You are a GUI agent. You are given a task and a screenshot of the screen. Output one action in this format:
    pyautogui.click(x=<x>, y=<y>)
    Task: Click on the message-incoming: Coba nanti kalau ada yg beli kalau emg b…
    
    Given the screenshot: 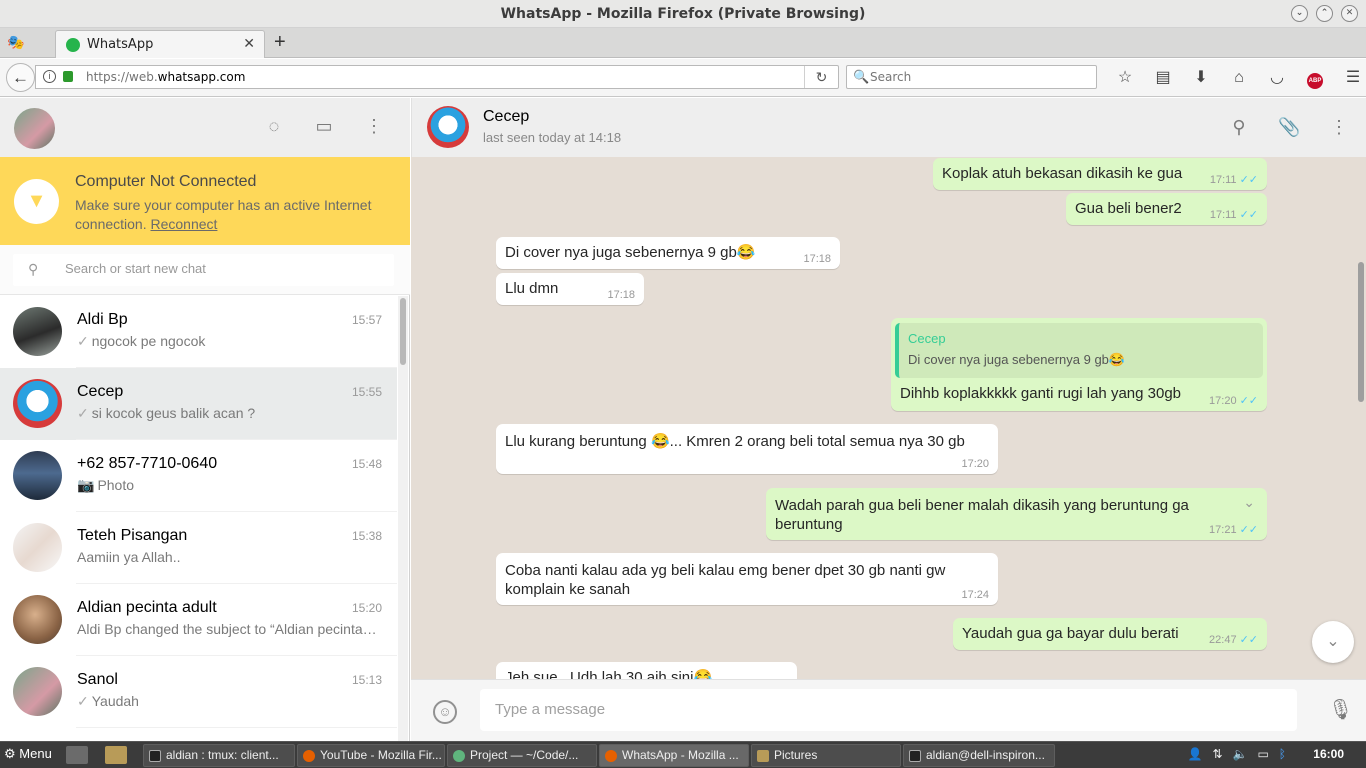 What is the action you would take?
    pyautogui.click(x=747, y=579)
    